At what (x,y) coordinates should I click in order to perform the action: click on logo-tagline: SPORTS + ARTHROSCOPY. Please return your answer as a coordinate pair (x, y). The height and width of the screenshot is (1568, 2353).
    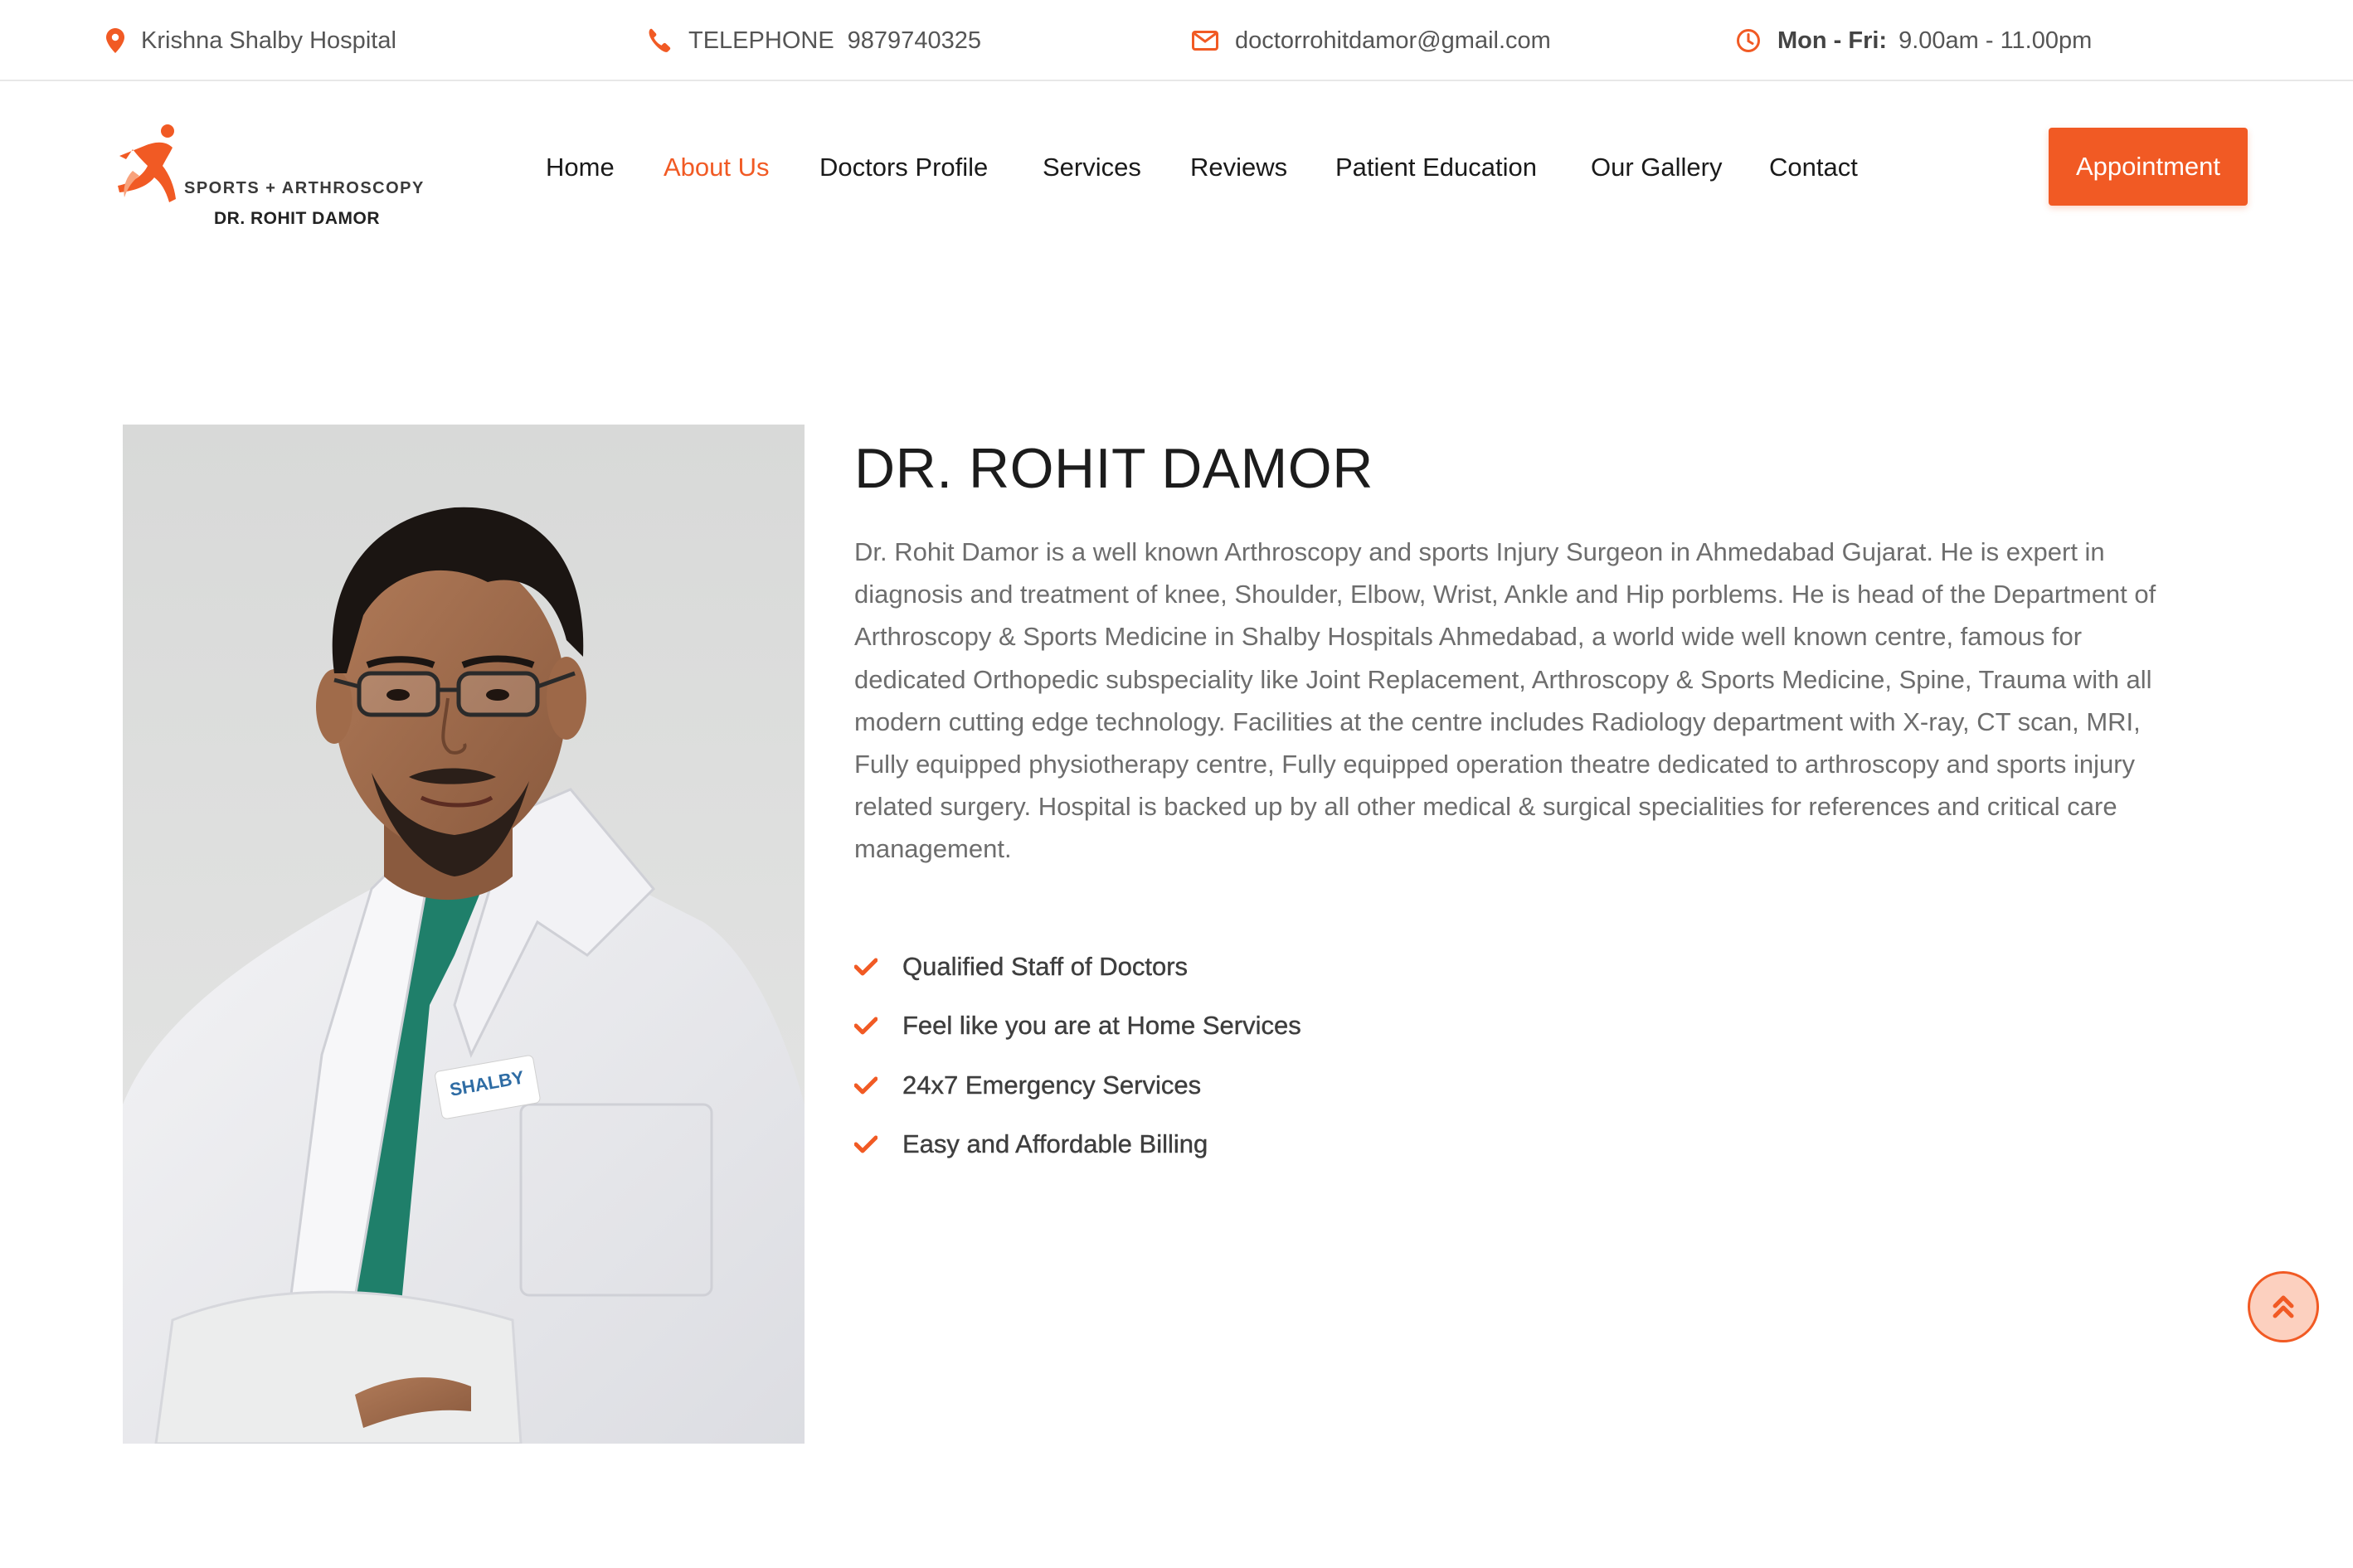
    Looking at the image, I should click on (304, 188).